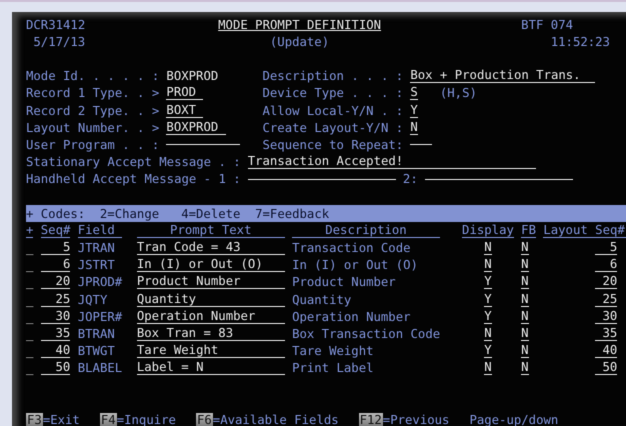  Describe the element at coordinates (100, 282) in the screenshot. I see `table-cell: JPROD#` at that location.